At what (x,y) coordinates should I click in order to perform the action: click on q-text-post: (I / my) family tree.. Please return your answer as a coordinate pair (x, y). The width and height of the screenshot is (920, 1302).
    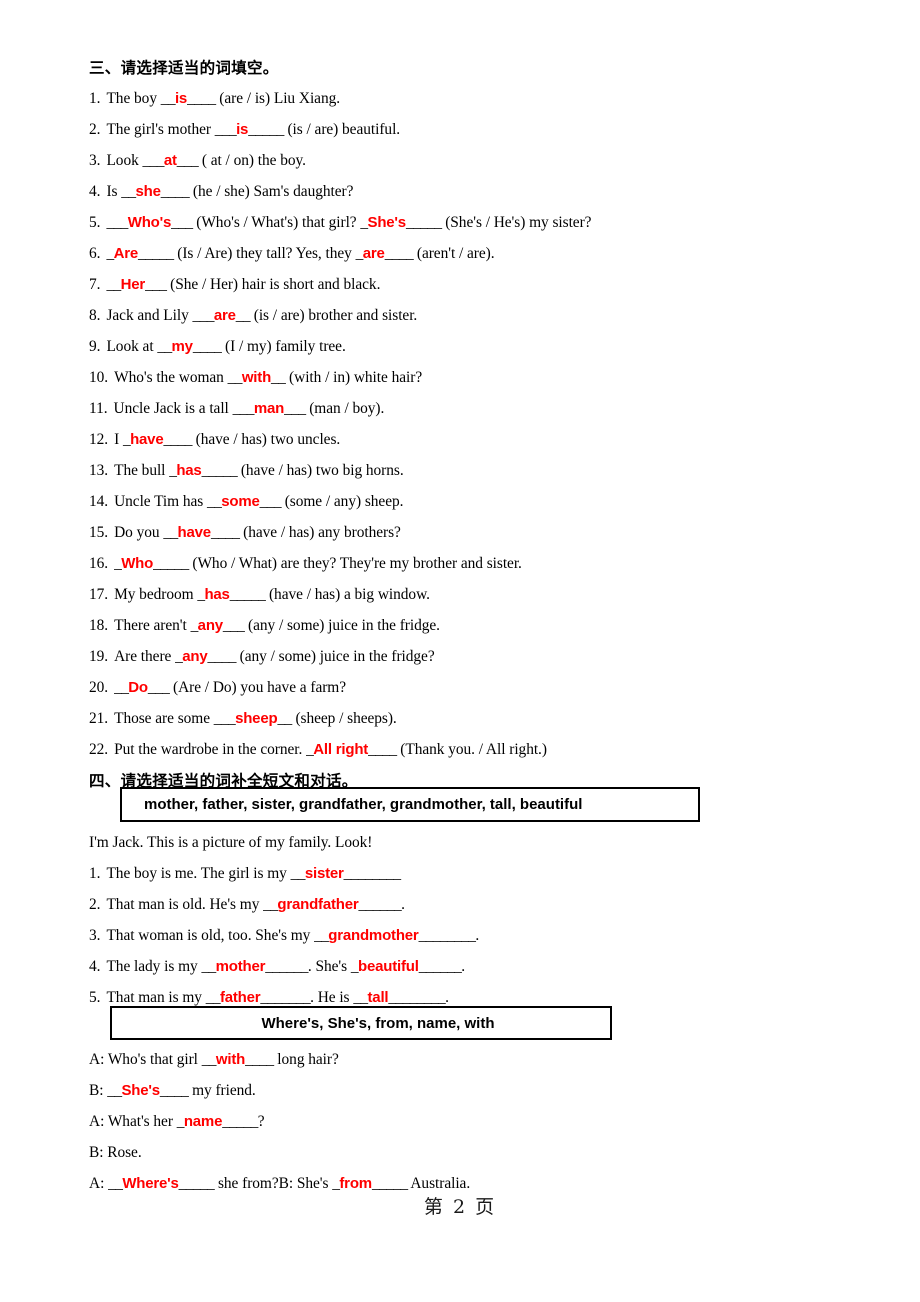
    Looking at the image, I should click on (283, 346).